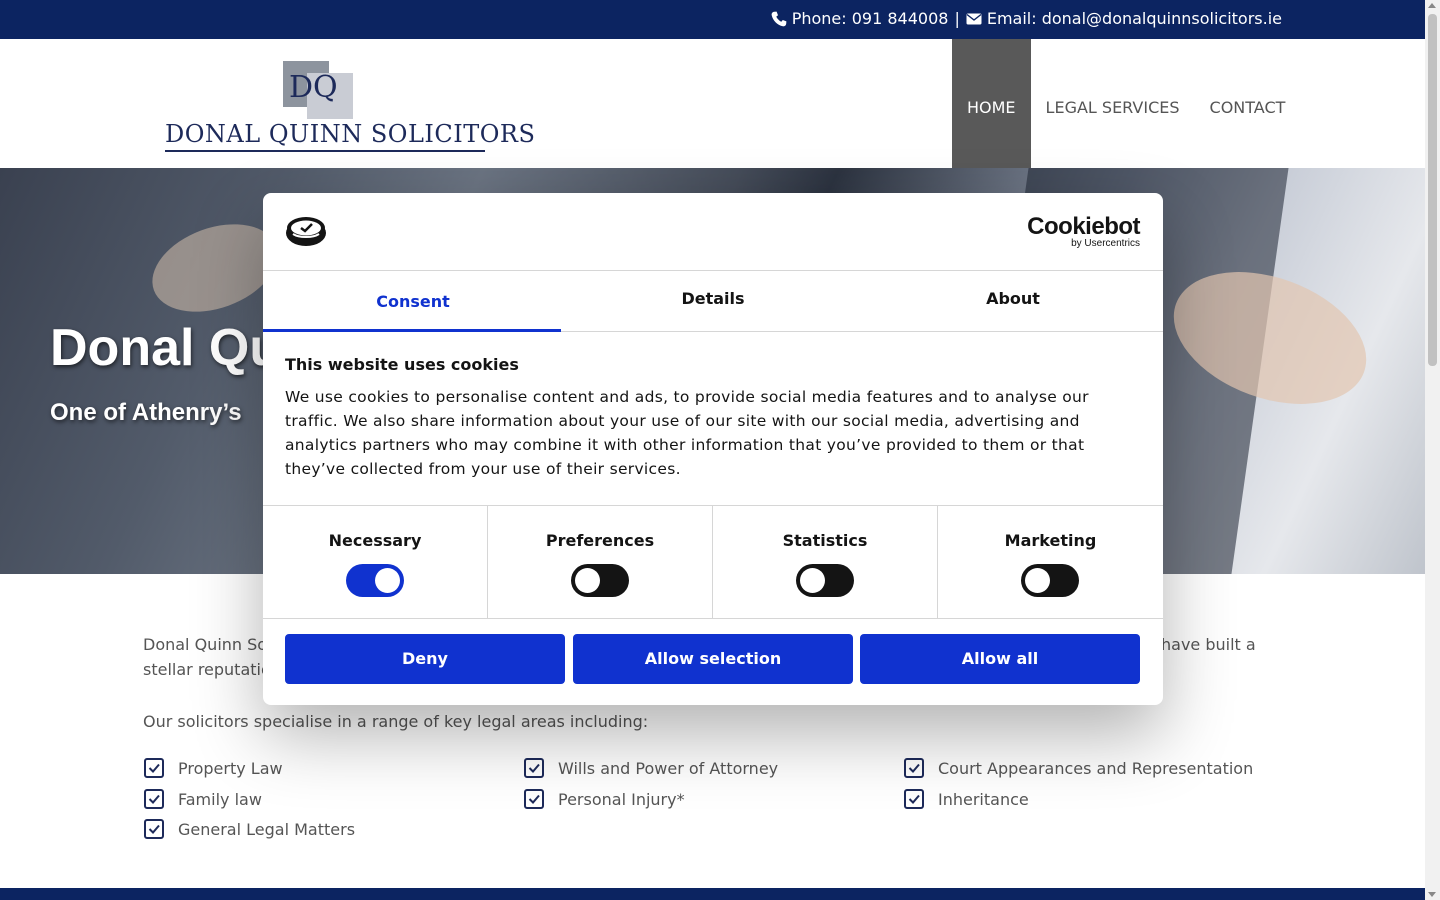 The height and width of the screenshot is (900, 1440). I want to click on dialog-heading: This website uses cookies, so click(402, 364).